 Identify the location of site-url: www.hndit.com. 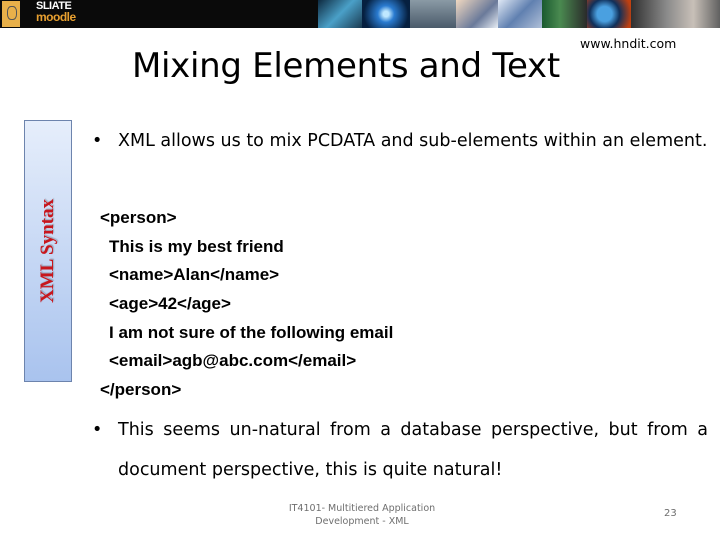
(628, 43).